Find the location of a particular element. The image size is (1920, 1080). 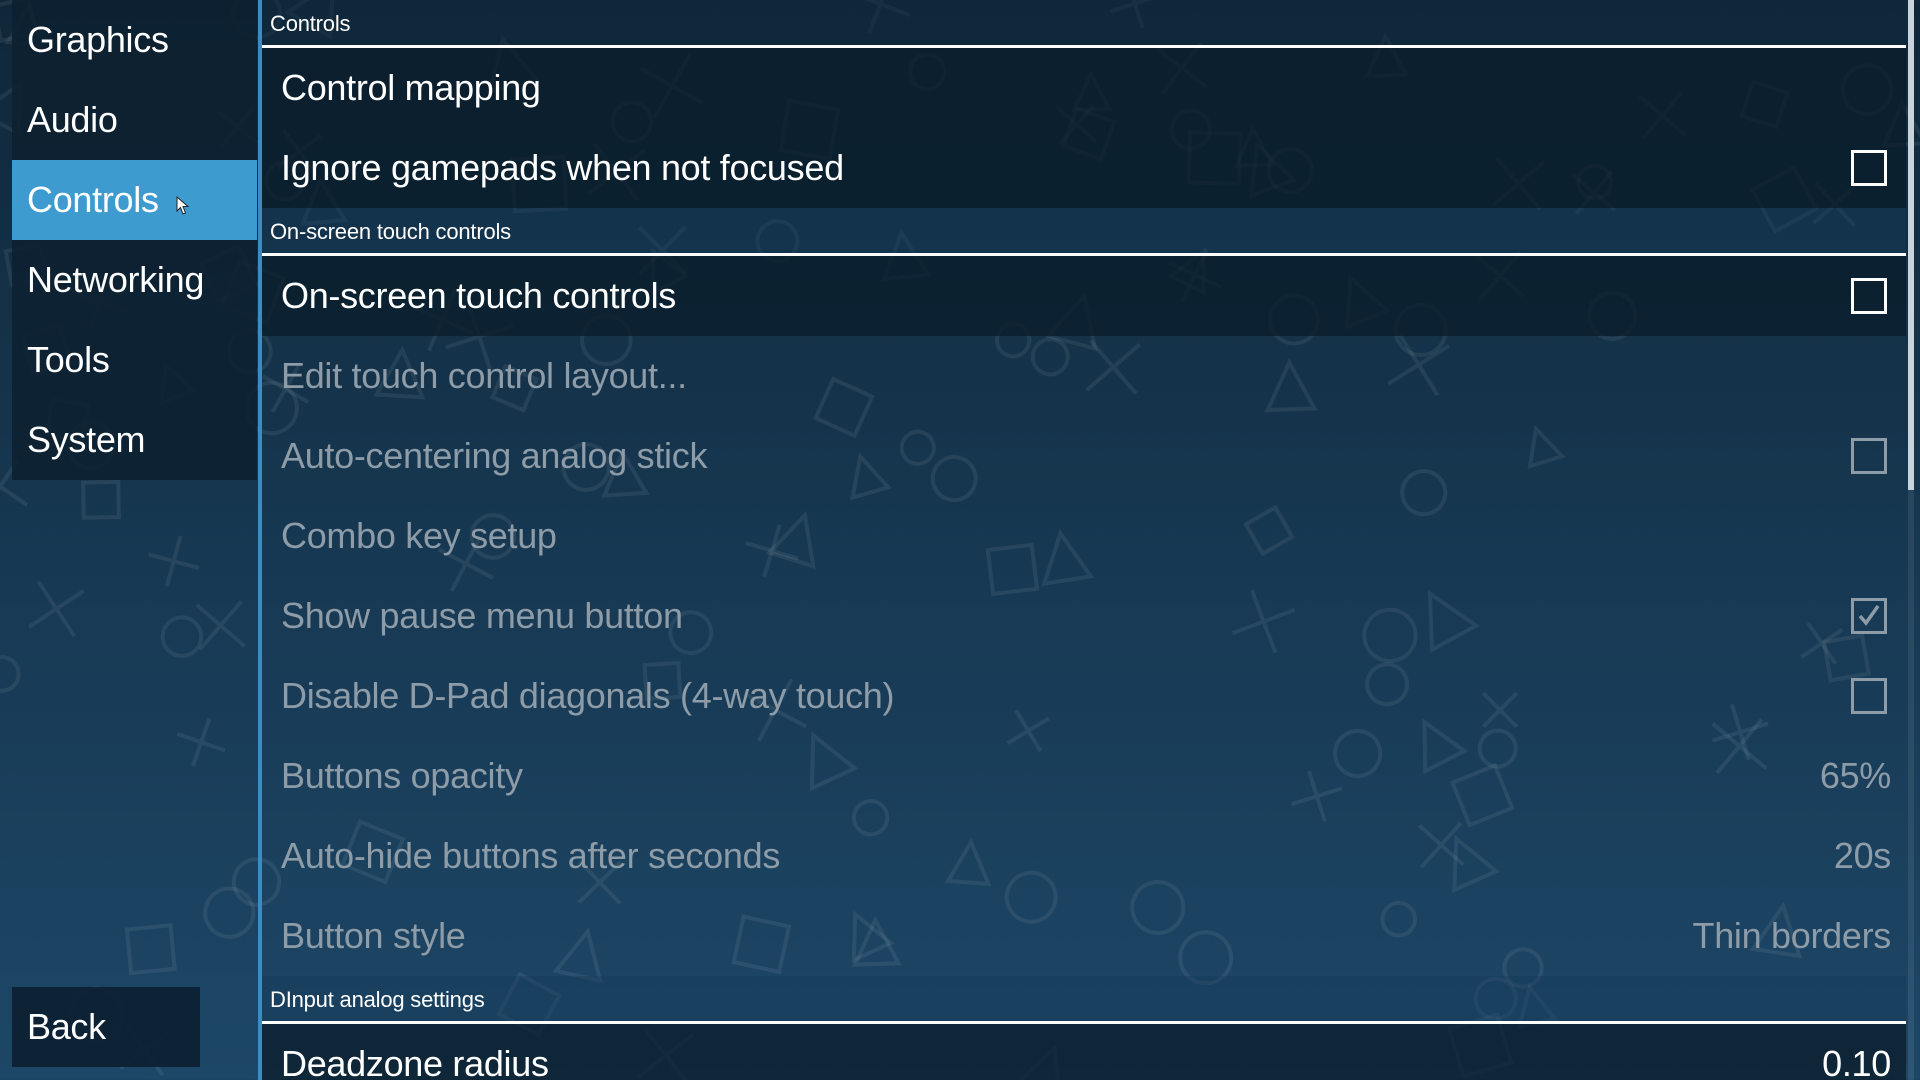

sidebar-item-graphics: Graphics is located at coordinates (134, 40).